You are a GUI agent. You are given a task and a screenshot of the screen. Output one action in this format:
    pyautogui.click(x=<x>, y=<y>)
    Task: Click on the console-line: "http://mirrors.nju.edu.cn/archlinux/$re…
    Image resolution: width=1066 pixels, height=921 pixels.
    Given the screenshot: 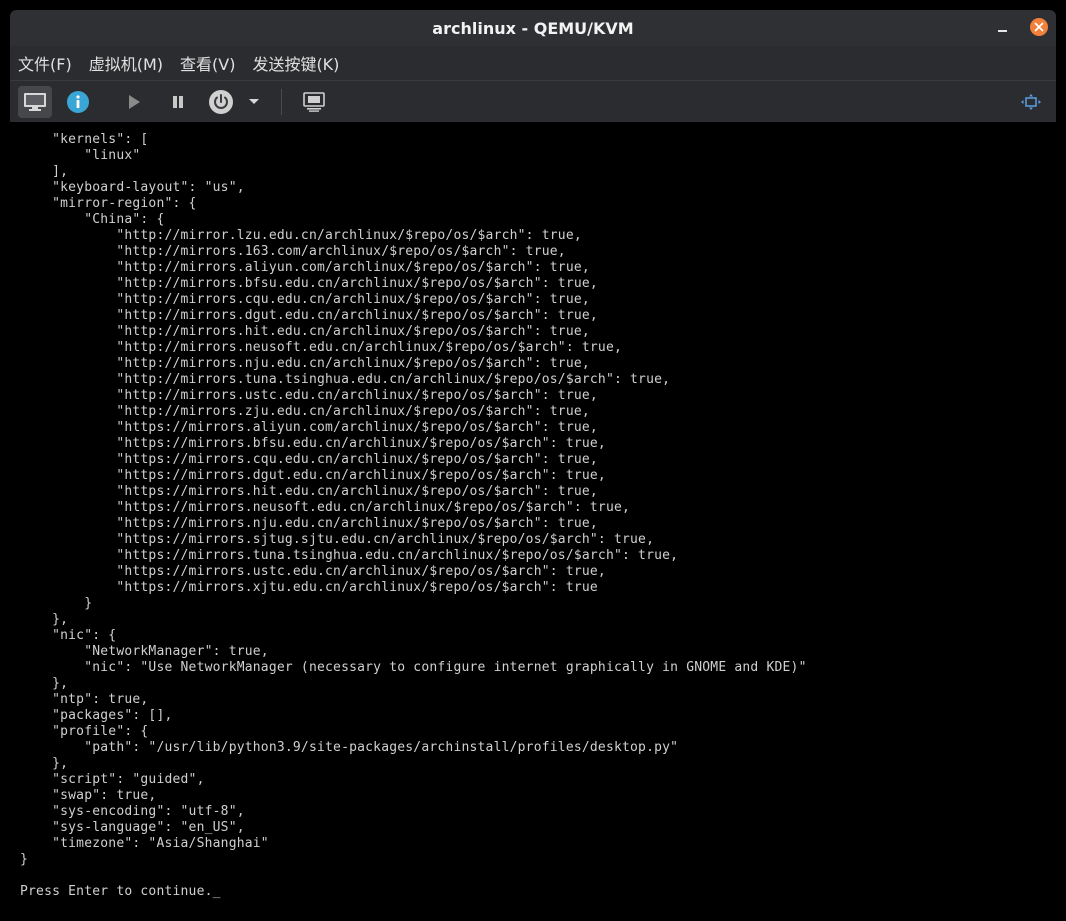 What is the action you would take?
    pyautogui.click(x=305, y=363)
    